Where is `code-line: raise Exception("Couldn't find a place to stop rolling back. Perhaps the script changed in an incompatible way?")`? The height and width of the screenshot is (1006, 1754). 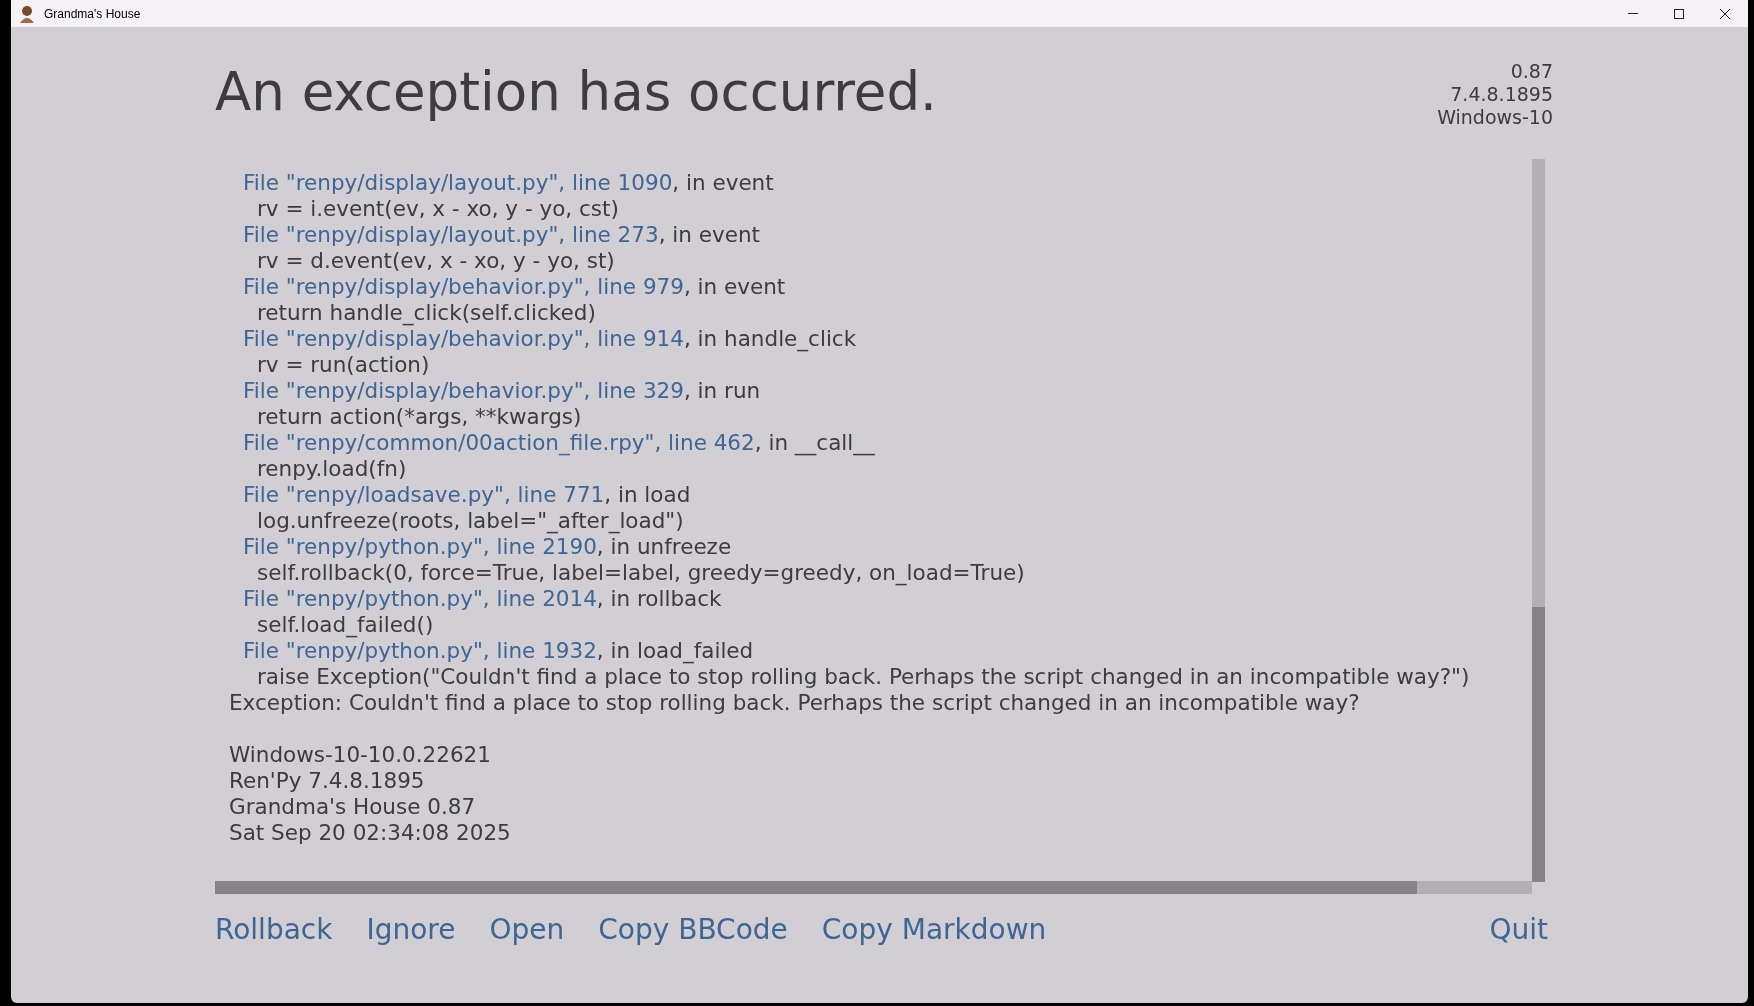
code-line: raise Exception("Couldn't find a place to stop rolling back. Perhaps the script changed in an incompatible way?") is located at coordinates (863, 675).